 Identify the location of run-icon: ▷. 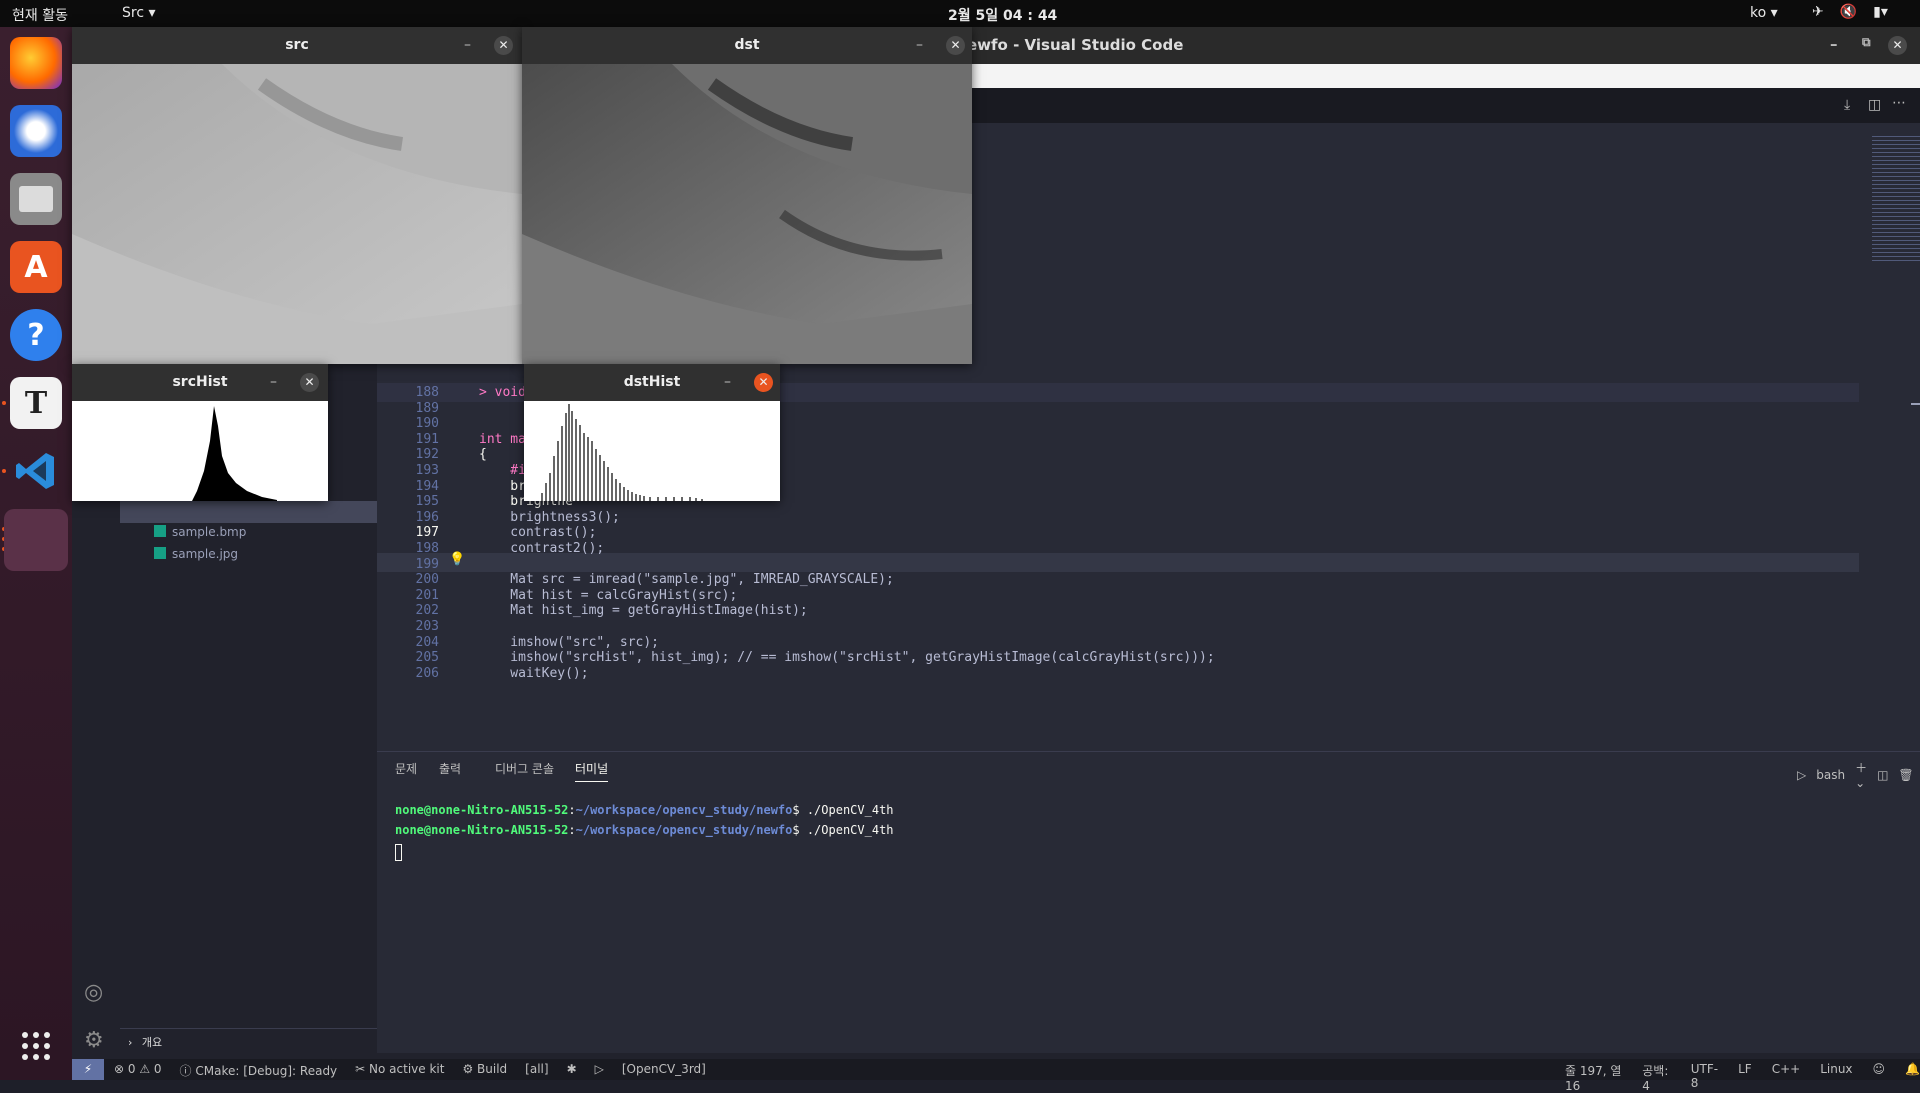
(599, 1070).